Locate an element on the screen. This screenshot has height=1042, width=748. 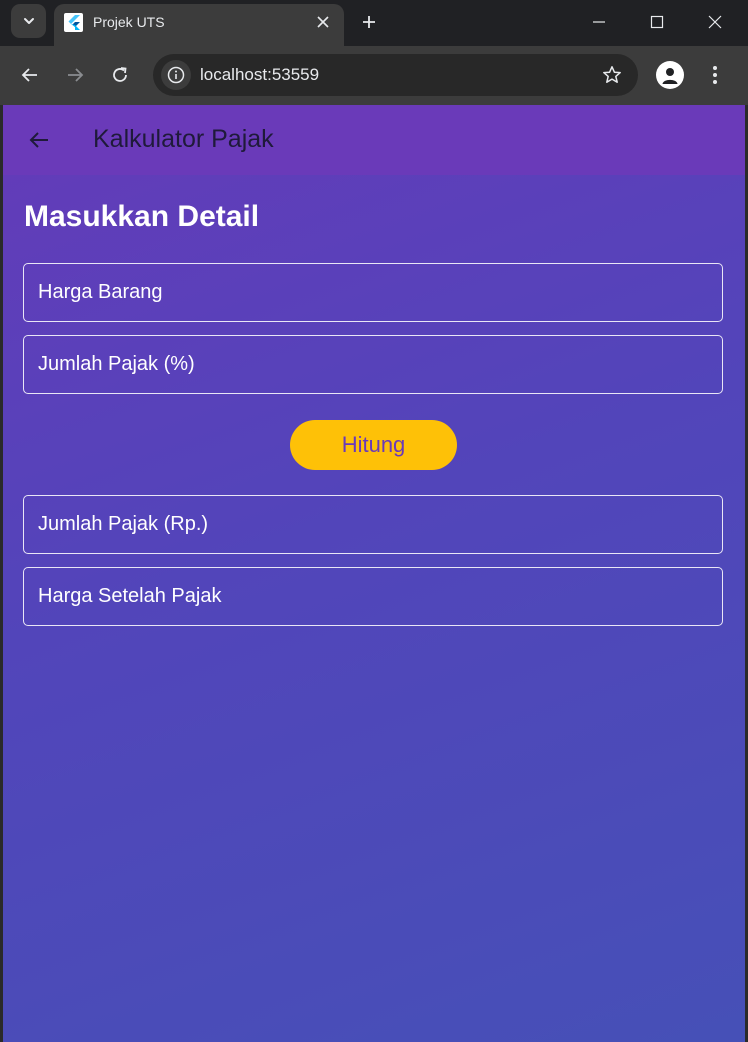
reload-button is located at coordinates (120, 75).